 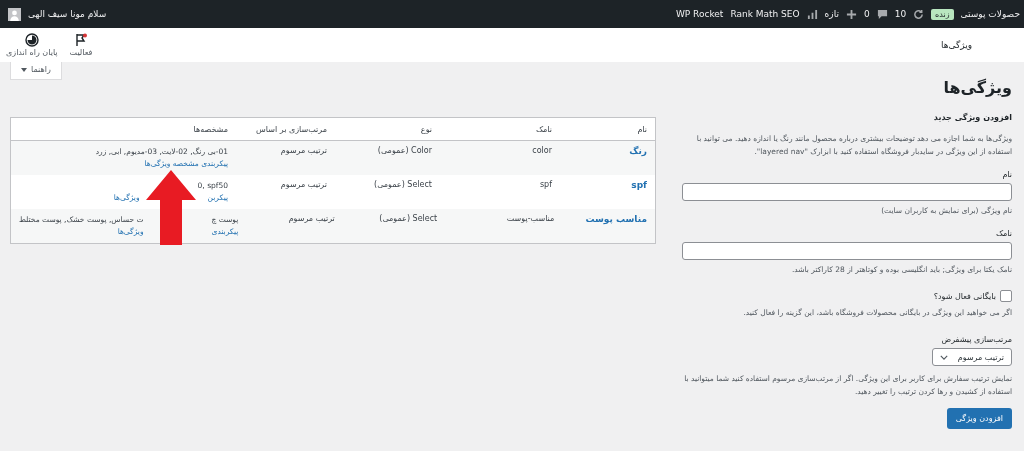 What do you see at coordinates (543, 129) in the screenshot?
I see `column-header: نامک` at bounding box center [543, 129].